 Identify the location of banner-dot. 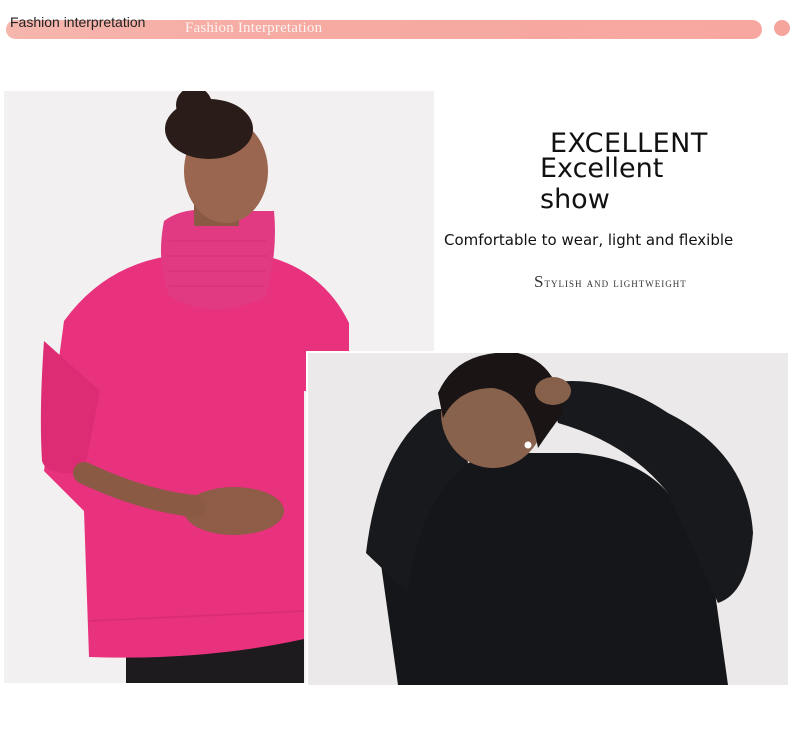
(782, 28).